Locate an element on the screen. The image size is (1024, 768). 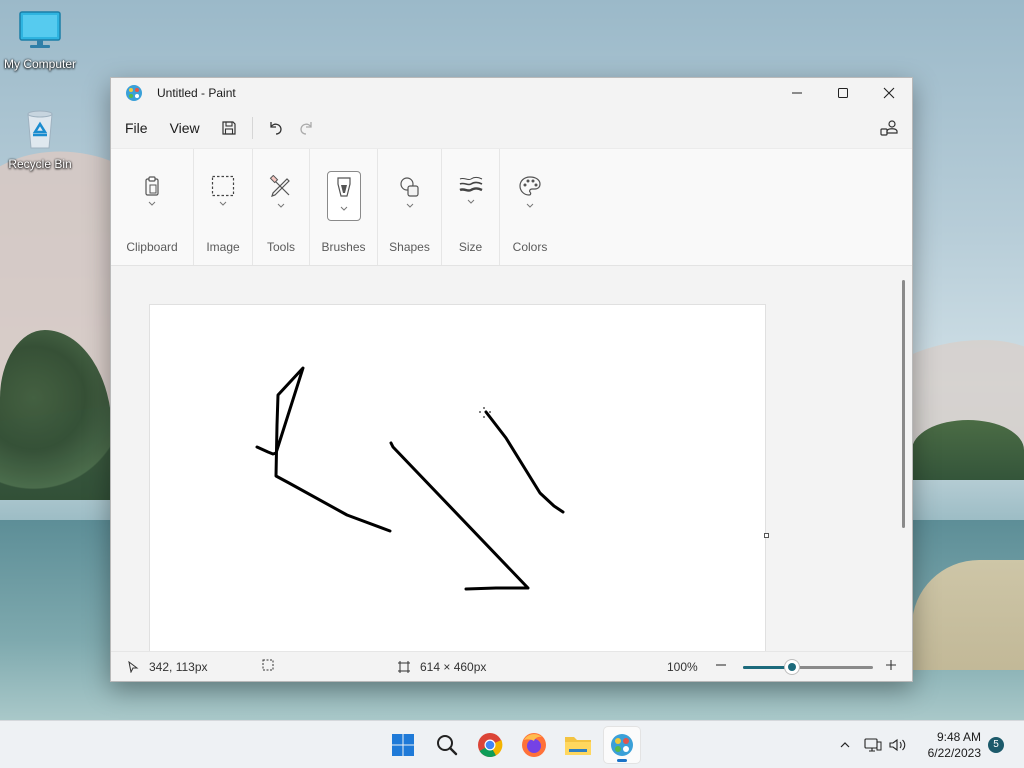
file-explorer-button is located at coordinates (578, 745).